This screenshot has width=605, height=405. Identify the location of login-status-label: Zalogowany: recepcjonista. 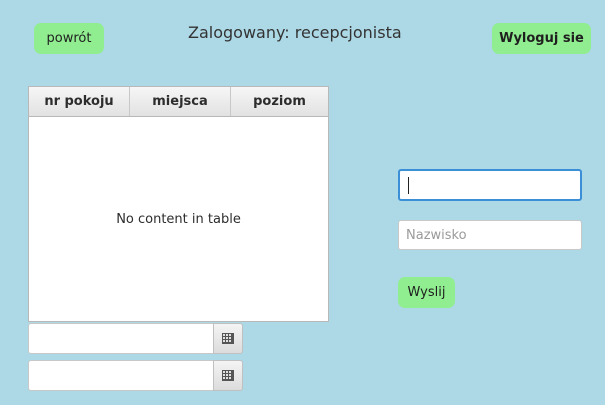
(295, 32).